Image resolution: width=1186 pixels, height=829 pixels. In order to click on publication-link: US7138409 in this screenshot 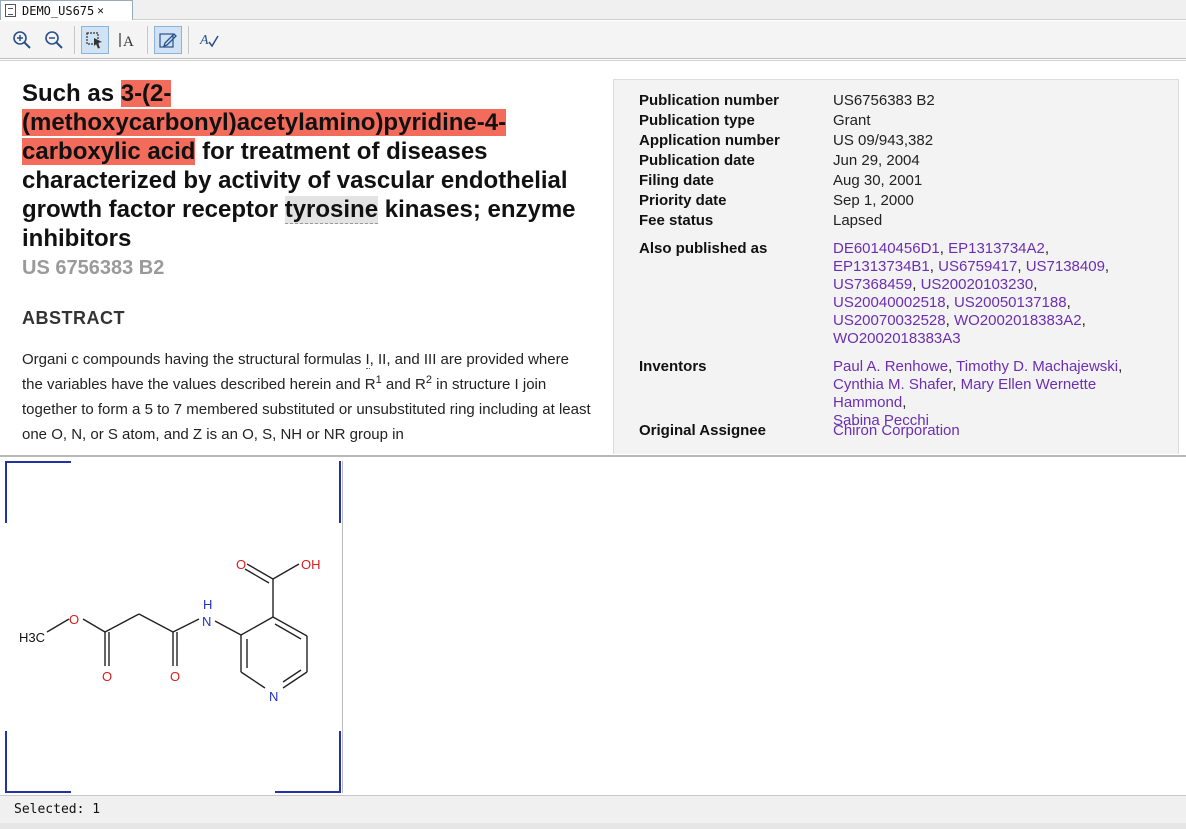, I will do `click(1065, 266)`.